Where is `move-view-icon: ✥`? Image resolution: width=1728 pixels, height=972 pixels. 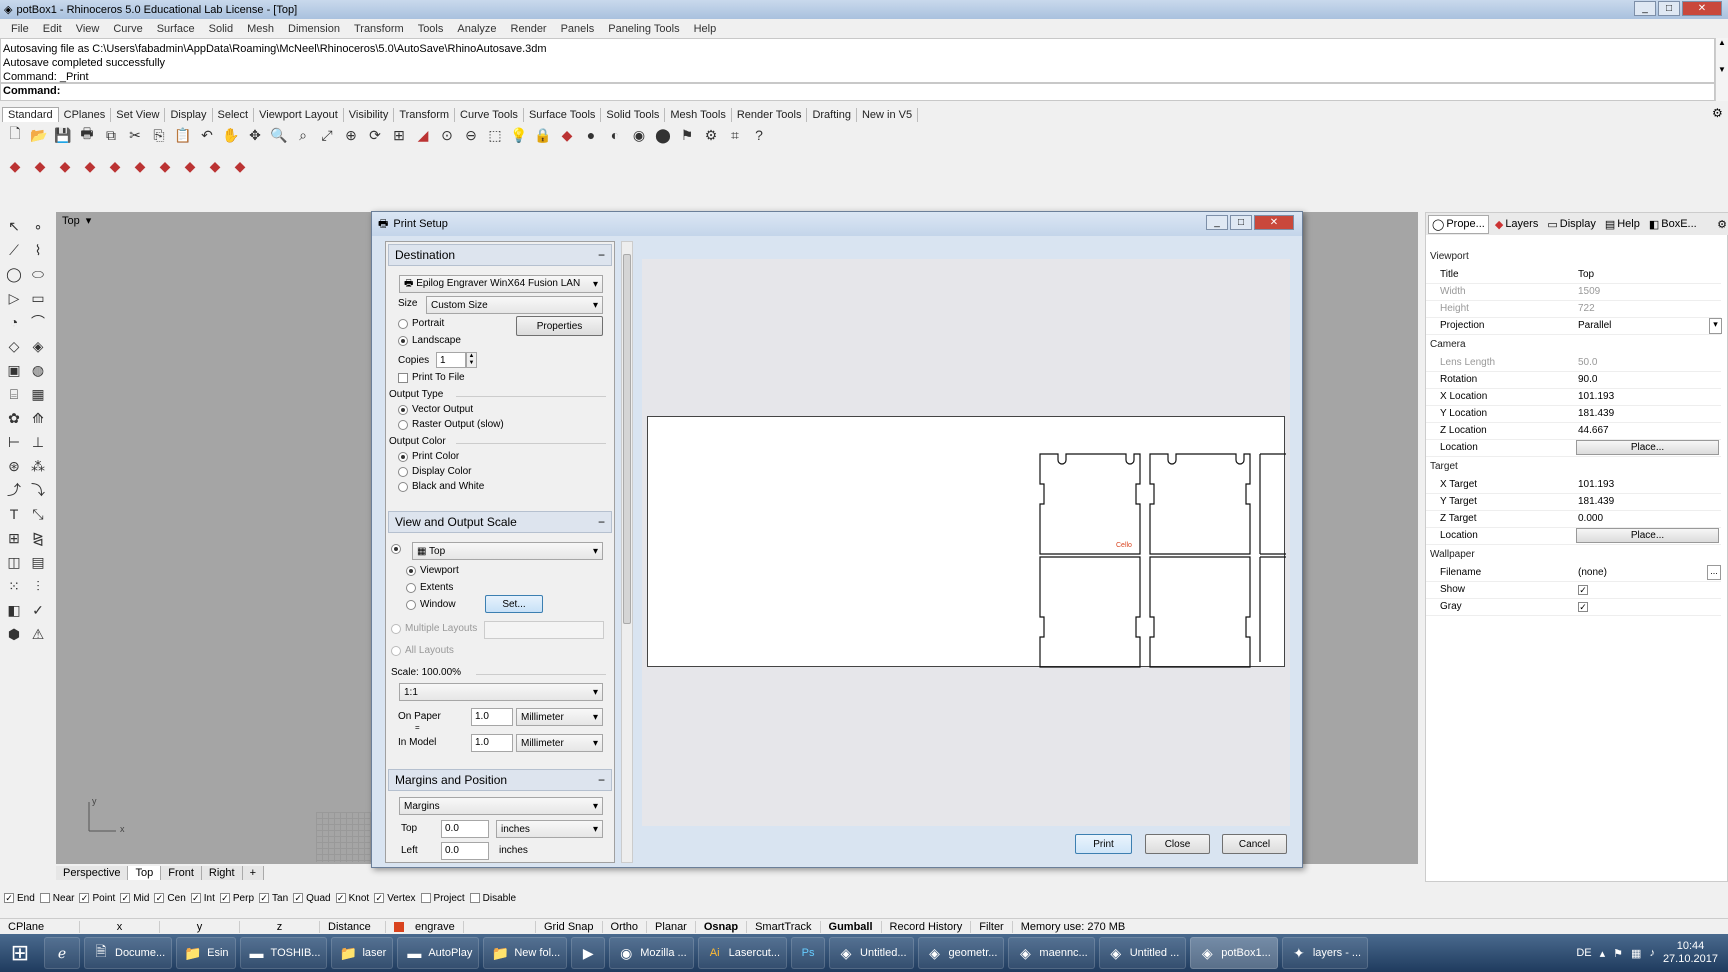
move-view-icon: ✥ is located at coordinates (255, 135).